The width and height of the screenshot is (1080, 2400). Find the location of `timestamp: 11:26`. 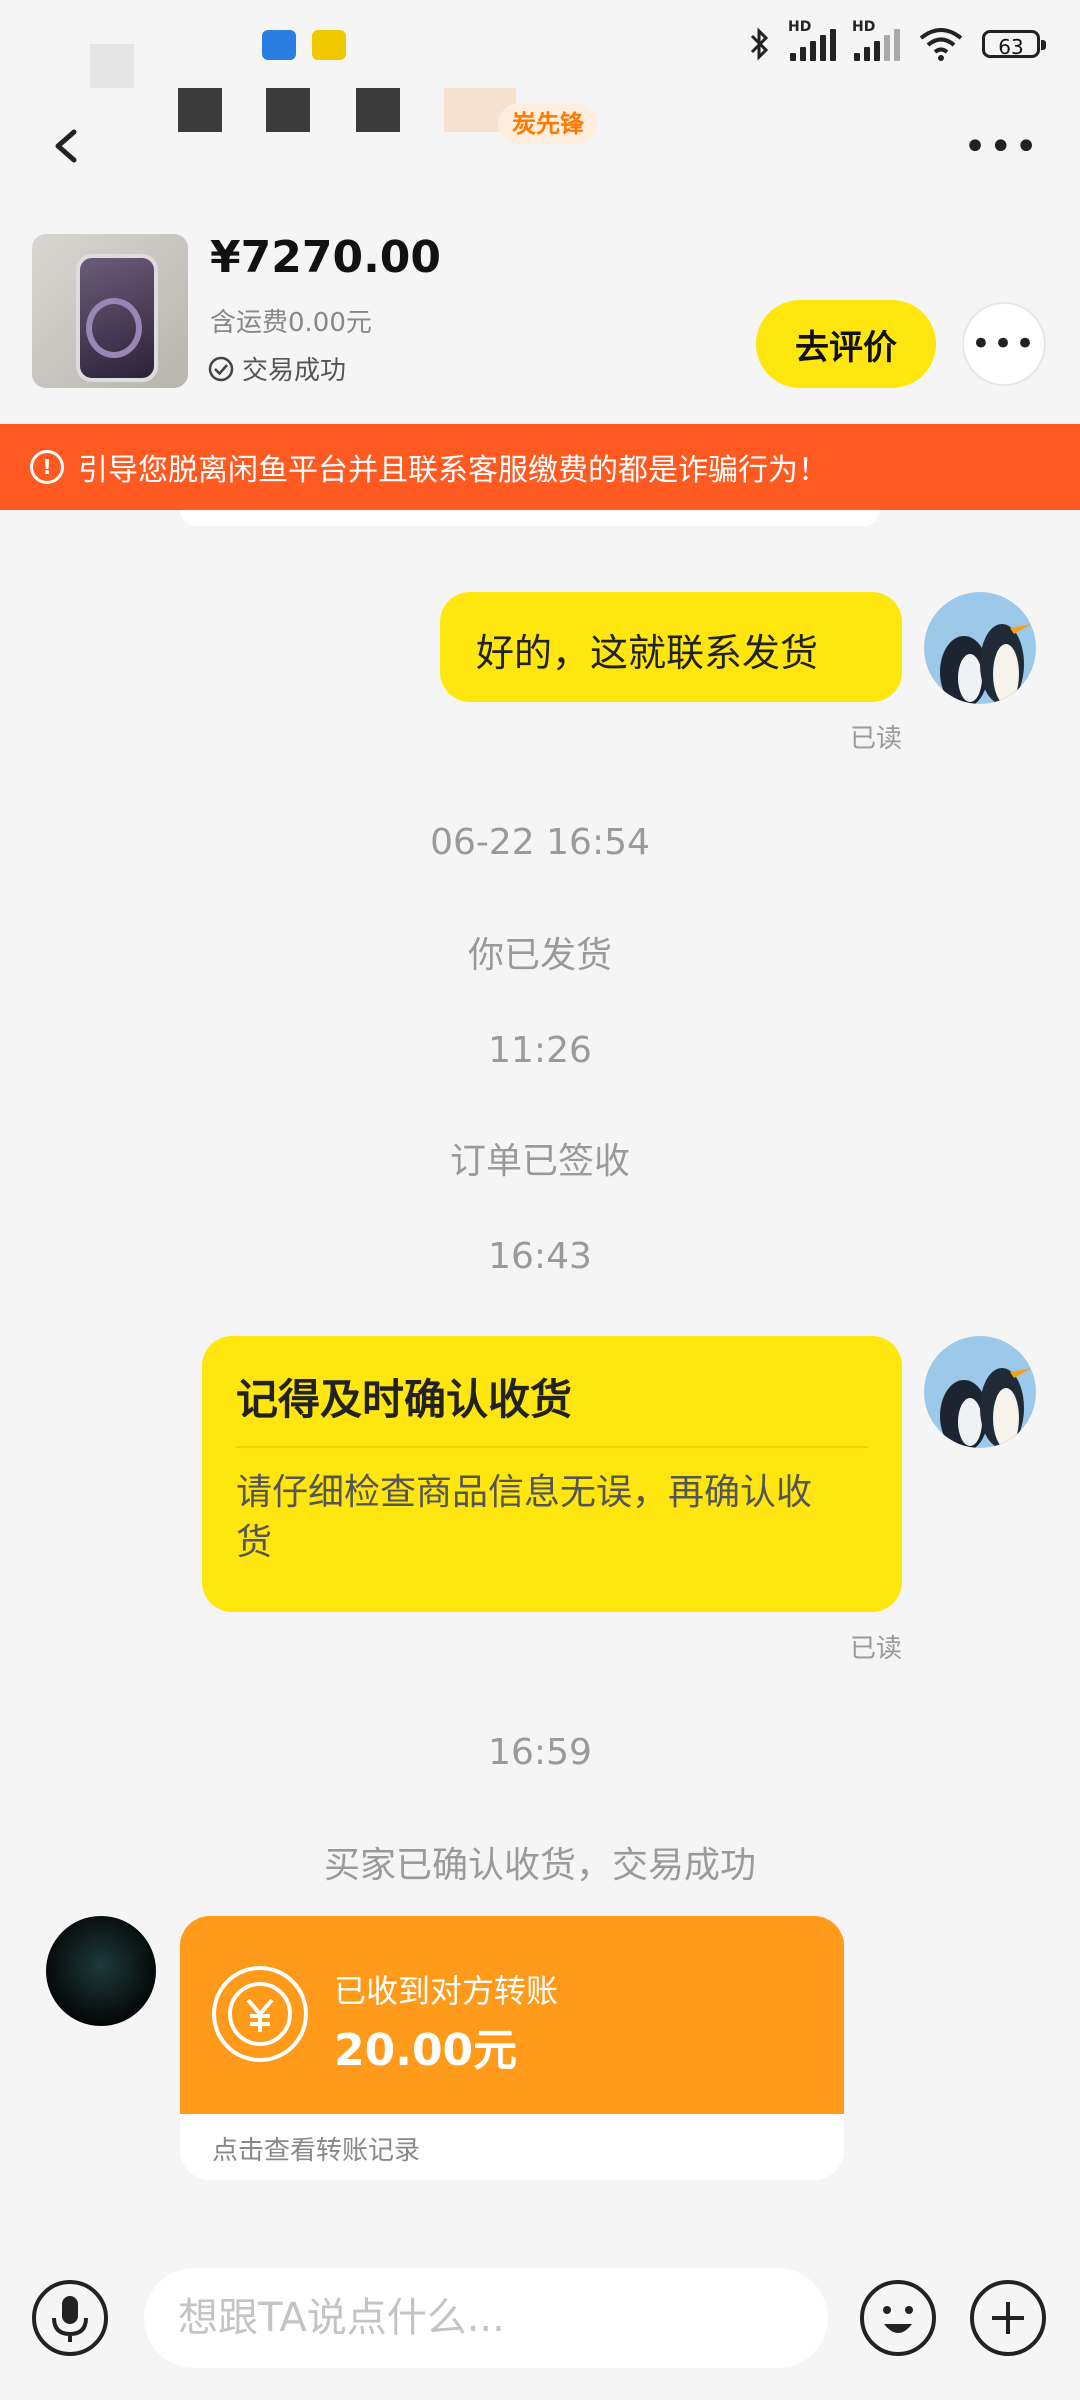

timestamp: 11:26 is located at coordinates (540, 1050).